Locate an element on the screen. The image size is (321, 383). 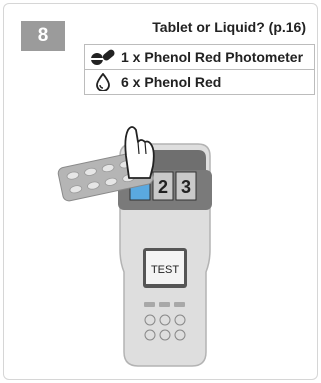
cell-label-3: 3 is located at coordinates (186, 187).